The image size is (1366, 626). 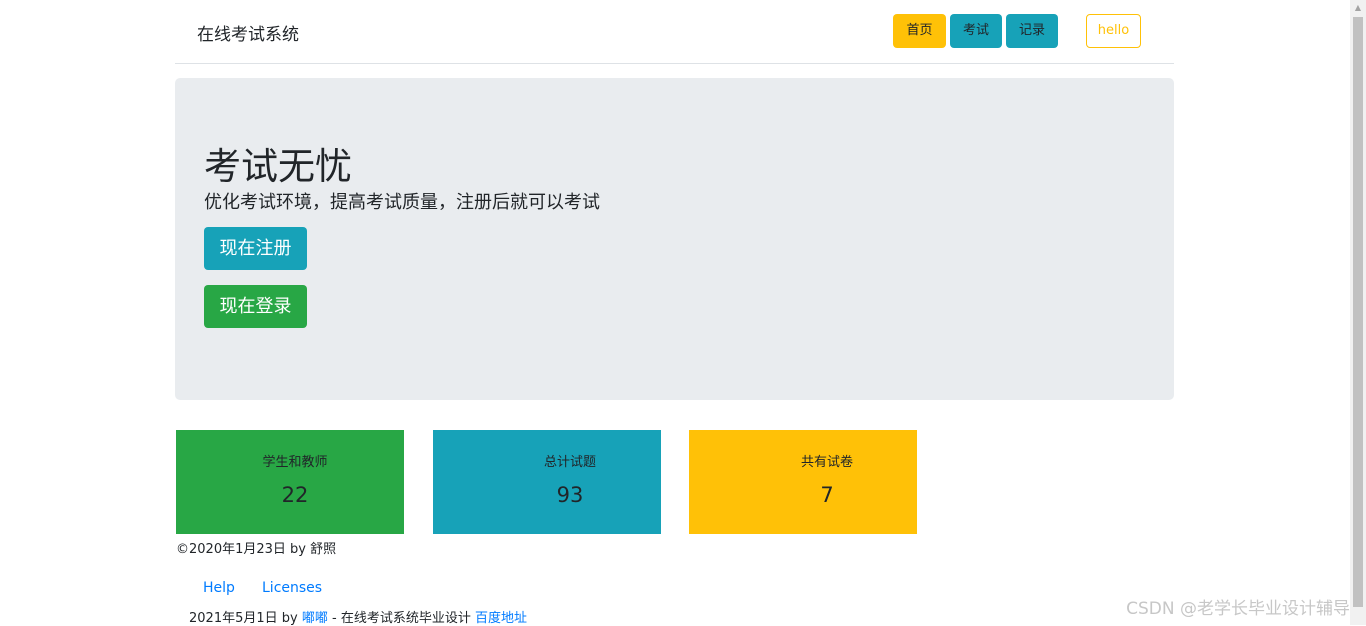 I want to click on stat-label: 共有试卷, so click(x=826, y=462).